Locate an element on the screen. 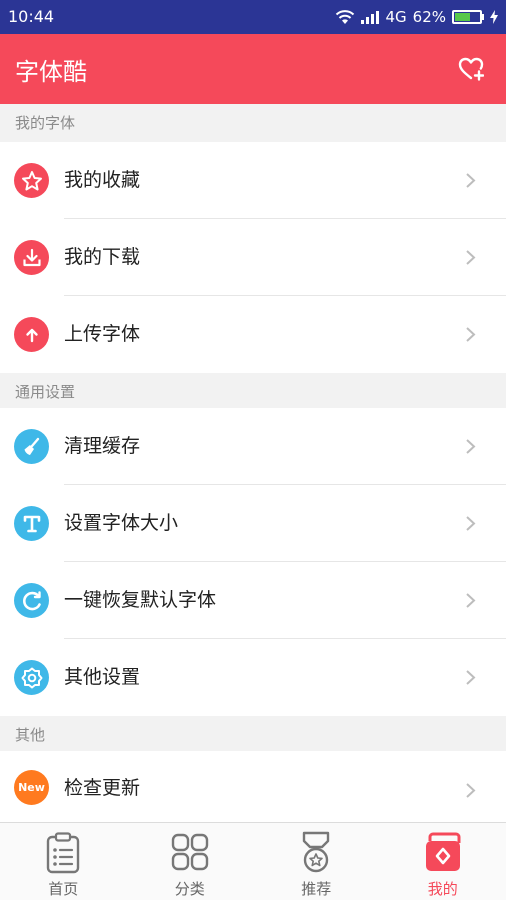  menu-item-label: 我的下载 is located at coordinates (102, 257).